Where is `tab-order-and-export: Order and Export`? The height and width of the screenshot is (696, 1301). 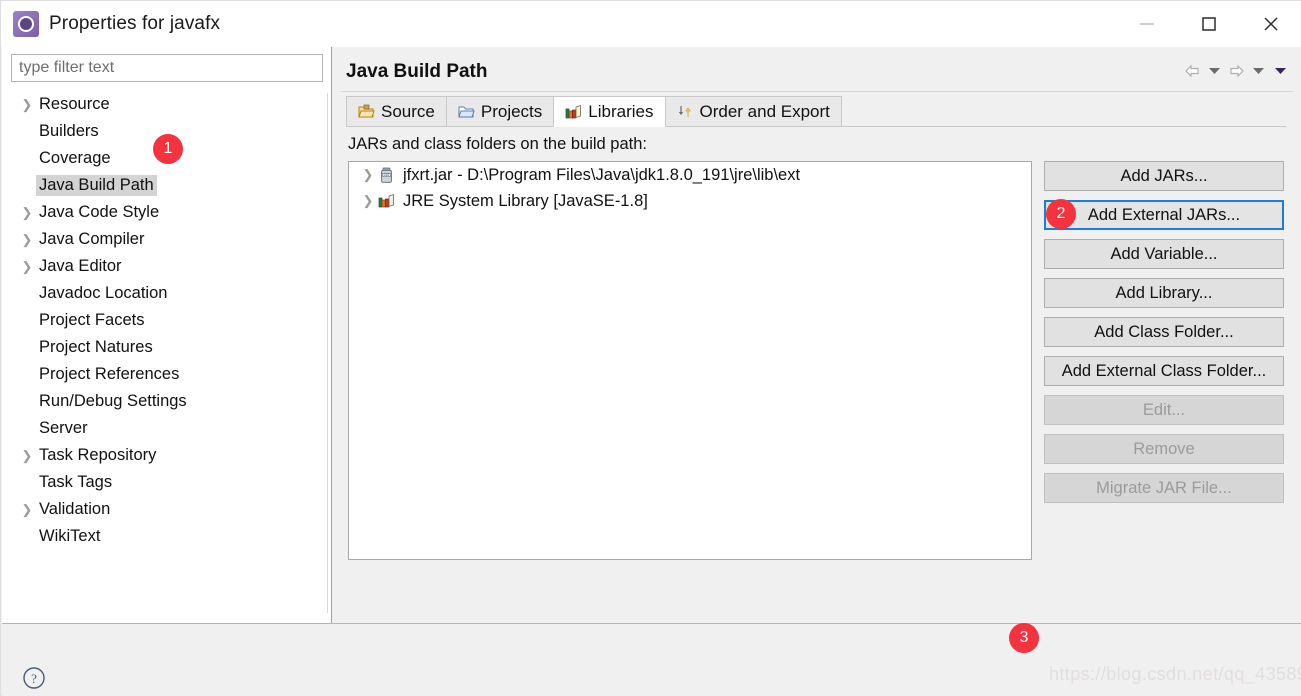 tab-order-and-export: Order and Export is located at coordinates (753, 111).